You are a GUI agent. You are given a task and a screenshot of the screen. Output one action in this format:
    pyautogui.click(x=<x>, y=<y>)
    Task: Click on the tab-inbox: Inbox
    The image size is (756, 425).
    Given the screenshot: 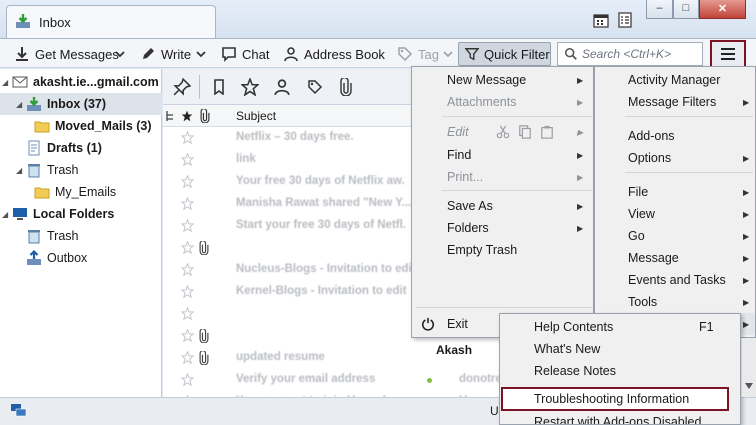 What is the action you would take?
    pyautogui.click(x=111, y=21)
    